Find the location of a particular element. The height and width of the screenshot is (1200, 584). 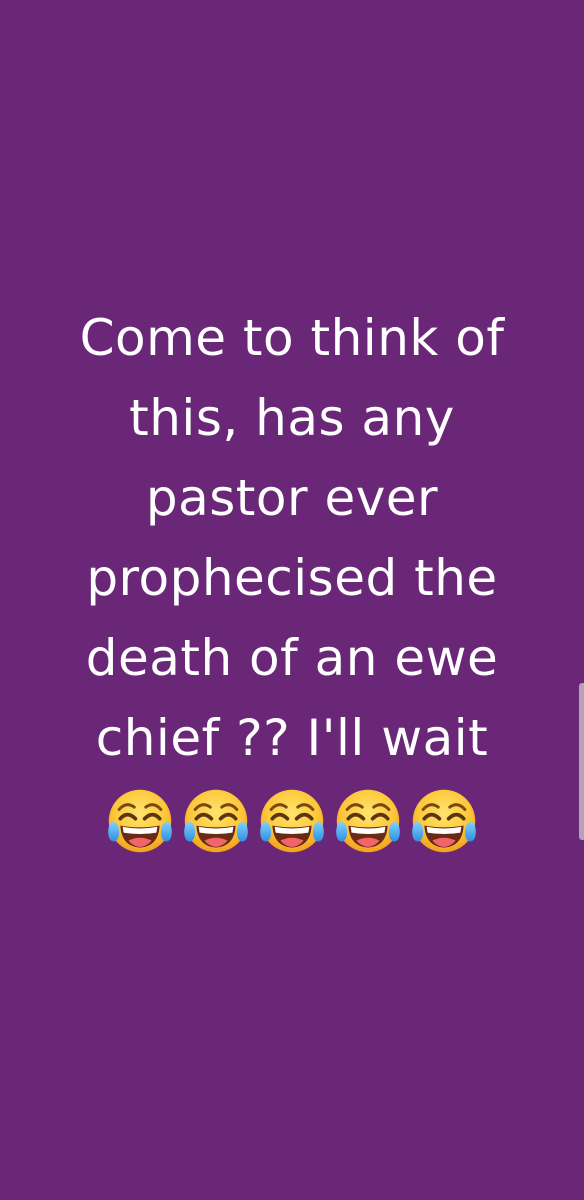

emoji-row is located at coordinates (292, 821).